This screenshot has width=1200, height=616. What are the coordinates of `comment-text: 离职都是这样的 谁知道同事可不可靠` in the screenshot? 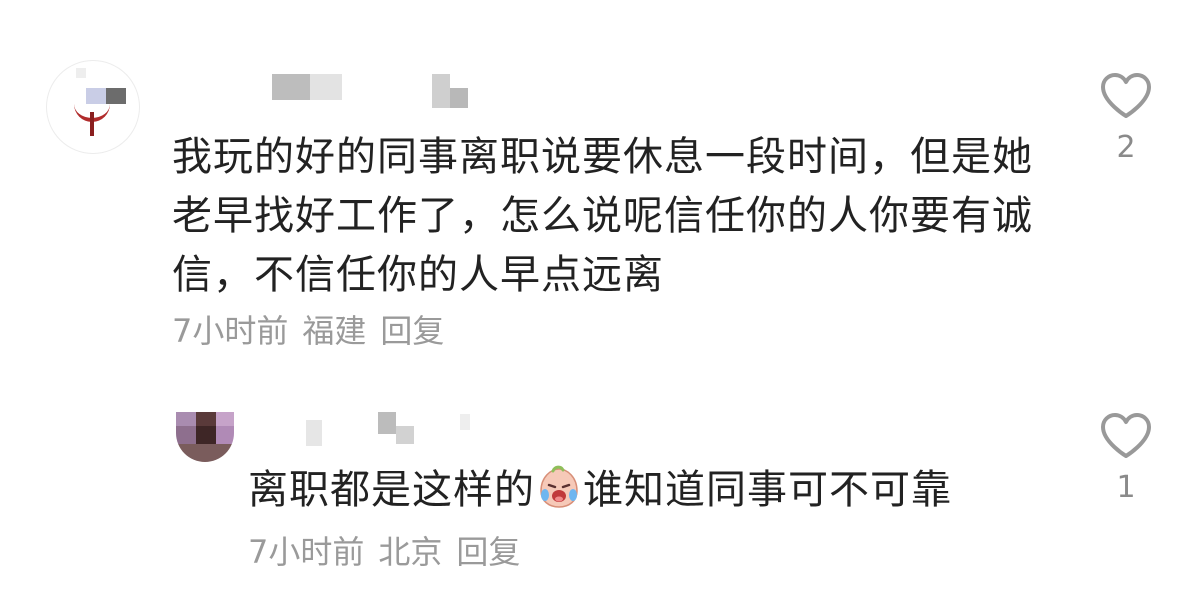 It's located at (600, 490).